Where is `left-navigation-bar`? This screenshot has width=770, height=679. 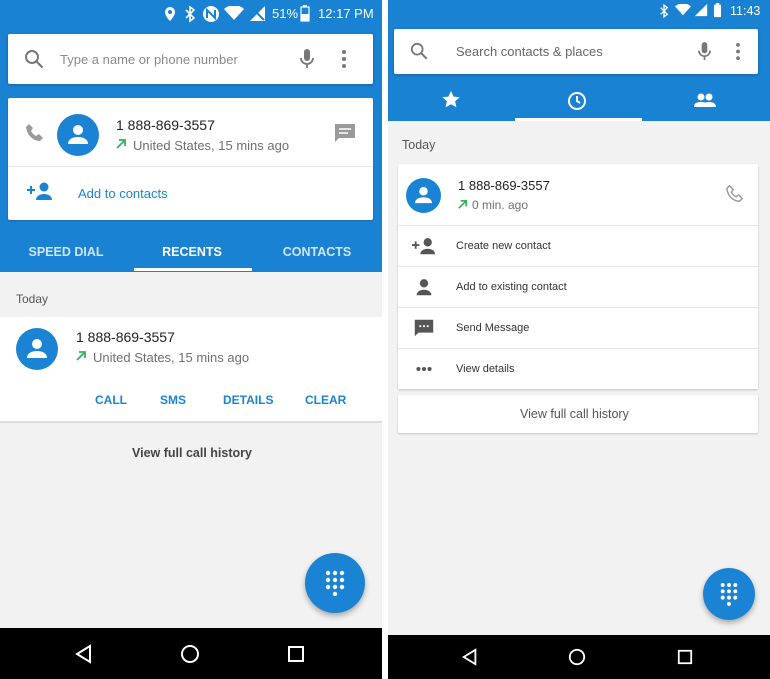
left-navigation-bar is located at coordinates (191, 653).